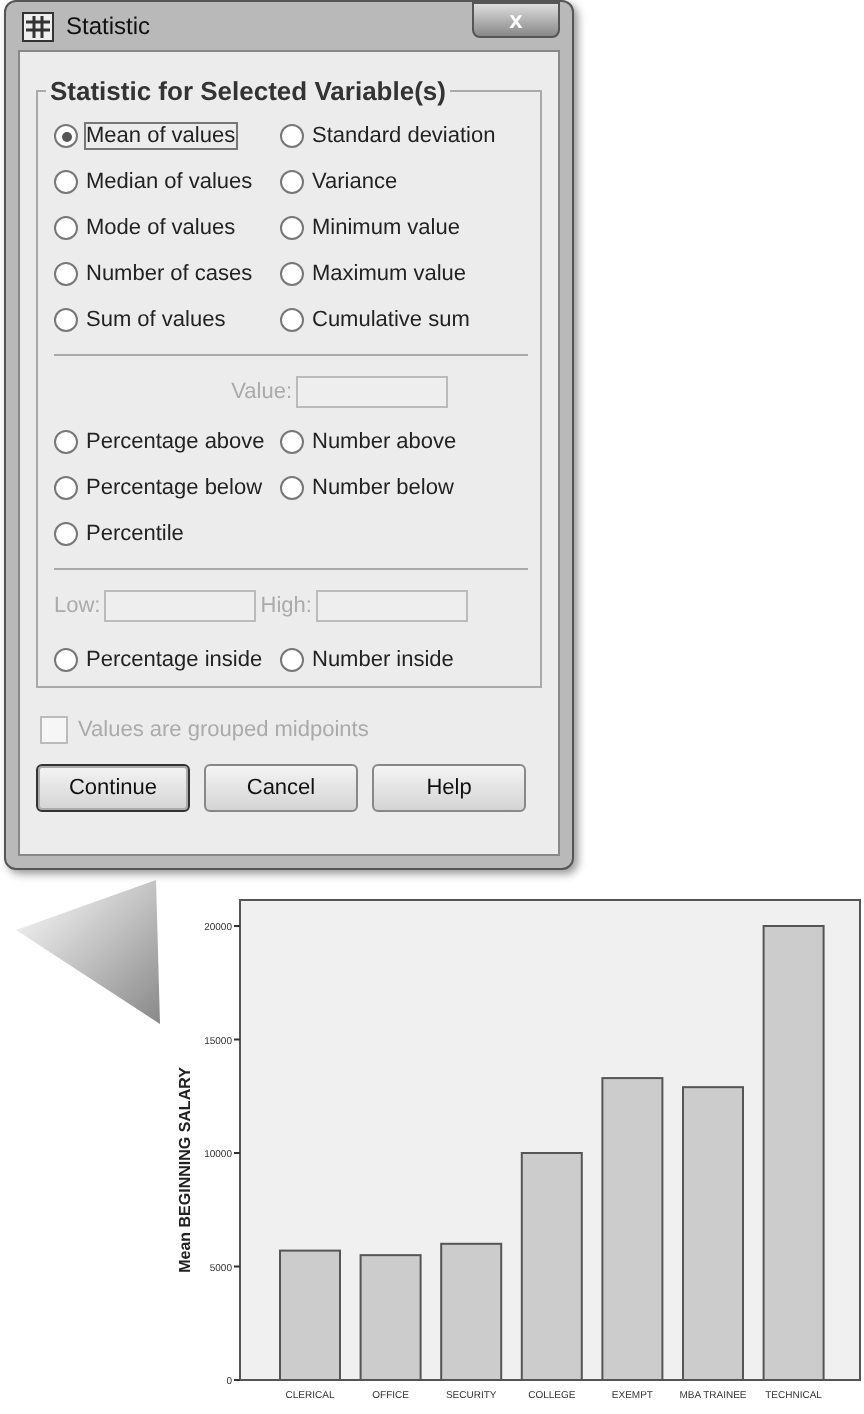  I want to click on group-title: Statistic for Selected Variable(s), so click(248, 91).